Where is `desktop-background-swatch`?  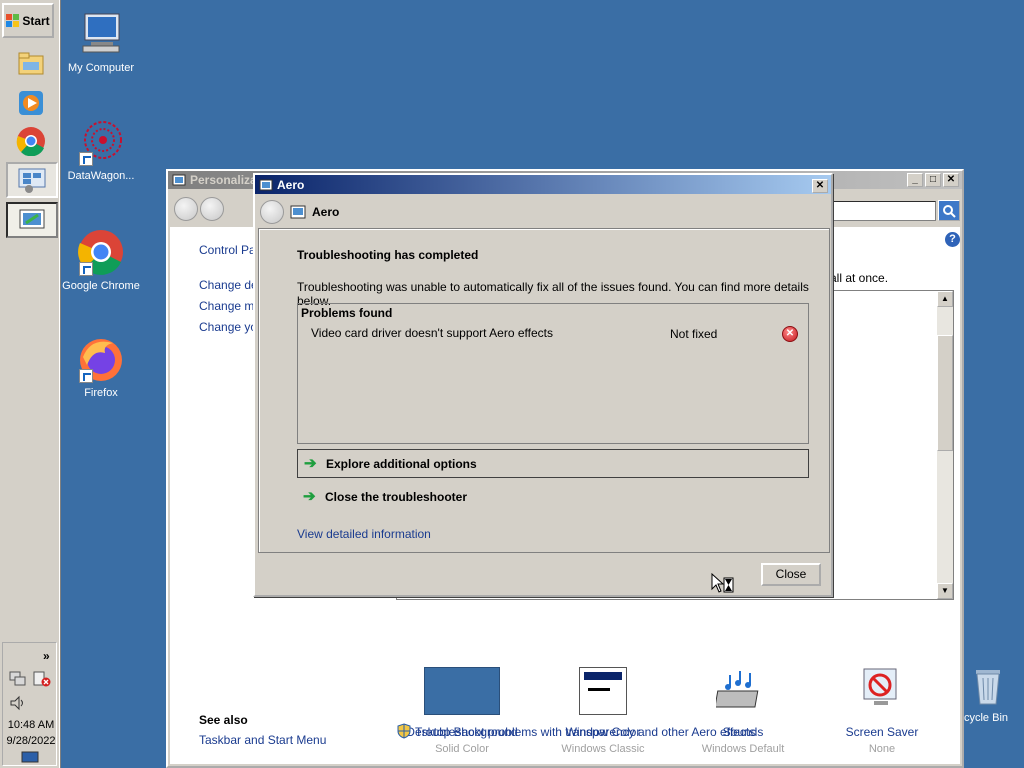
desktop-background-swatch is located at coordinates (462, 691).